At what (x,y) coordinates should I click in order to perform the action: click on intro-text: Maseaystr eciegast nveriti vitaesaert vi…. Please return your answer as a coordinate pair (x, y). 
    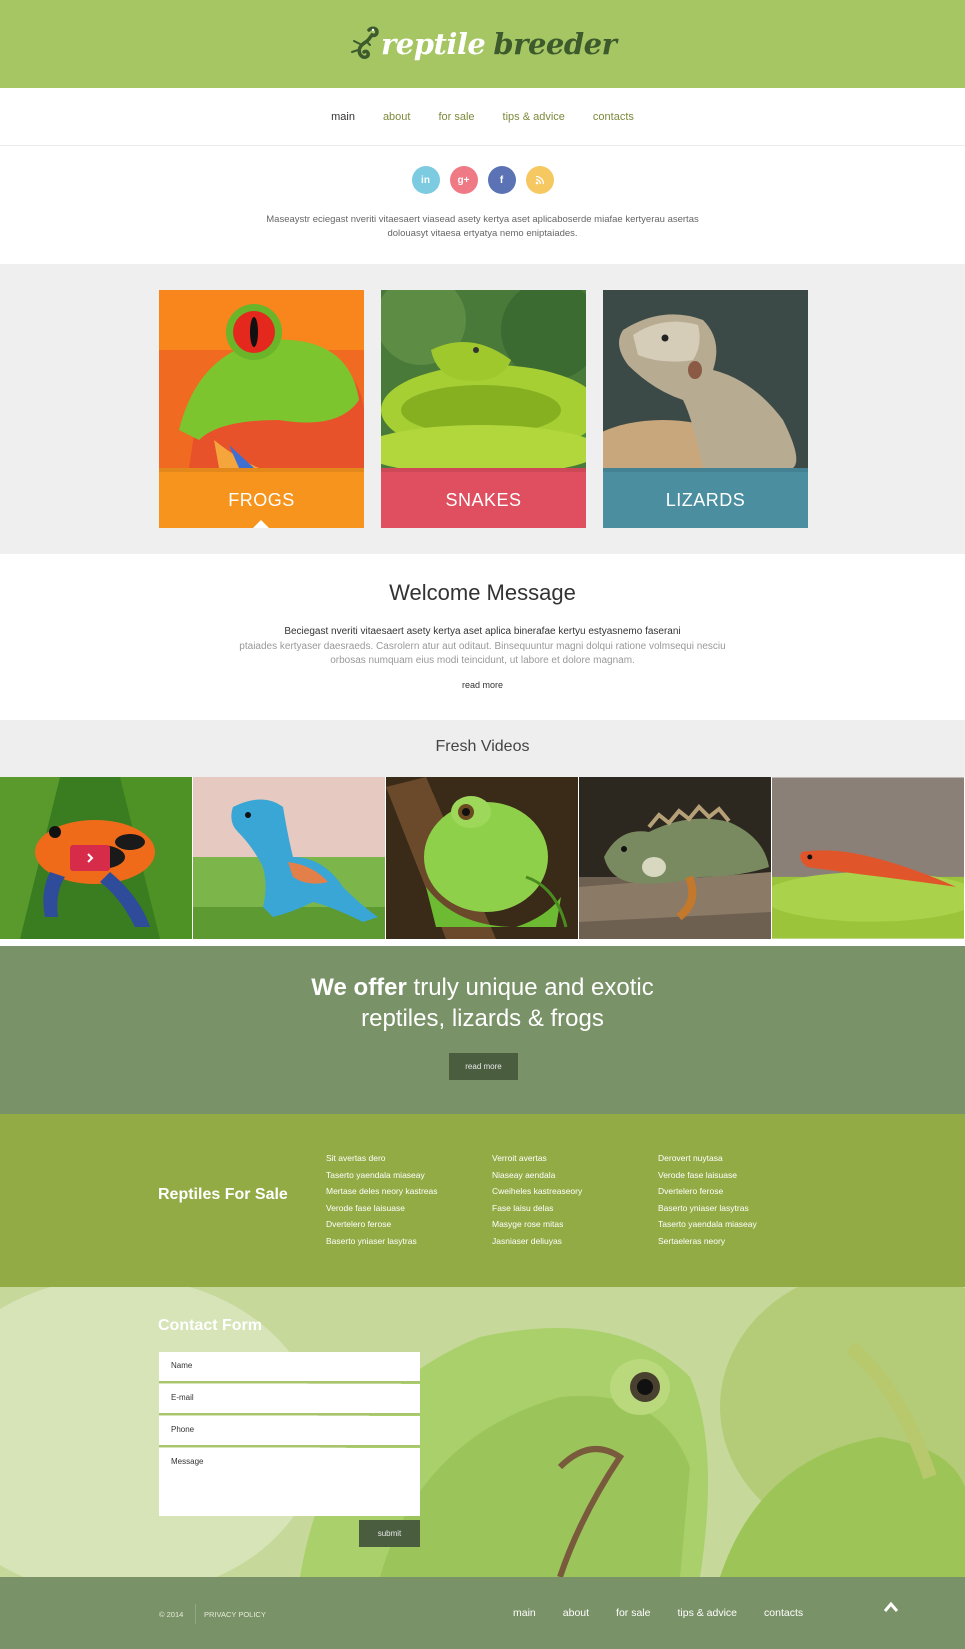
    Looking at the image, I should click on (482, 226).